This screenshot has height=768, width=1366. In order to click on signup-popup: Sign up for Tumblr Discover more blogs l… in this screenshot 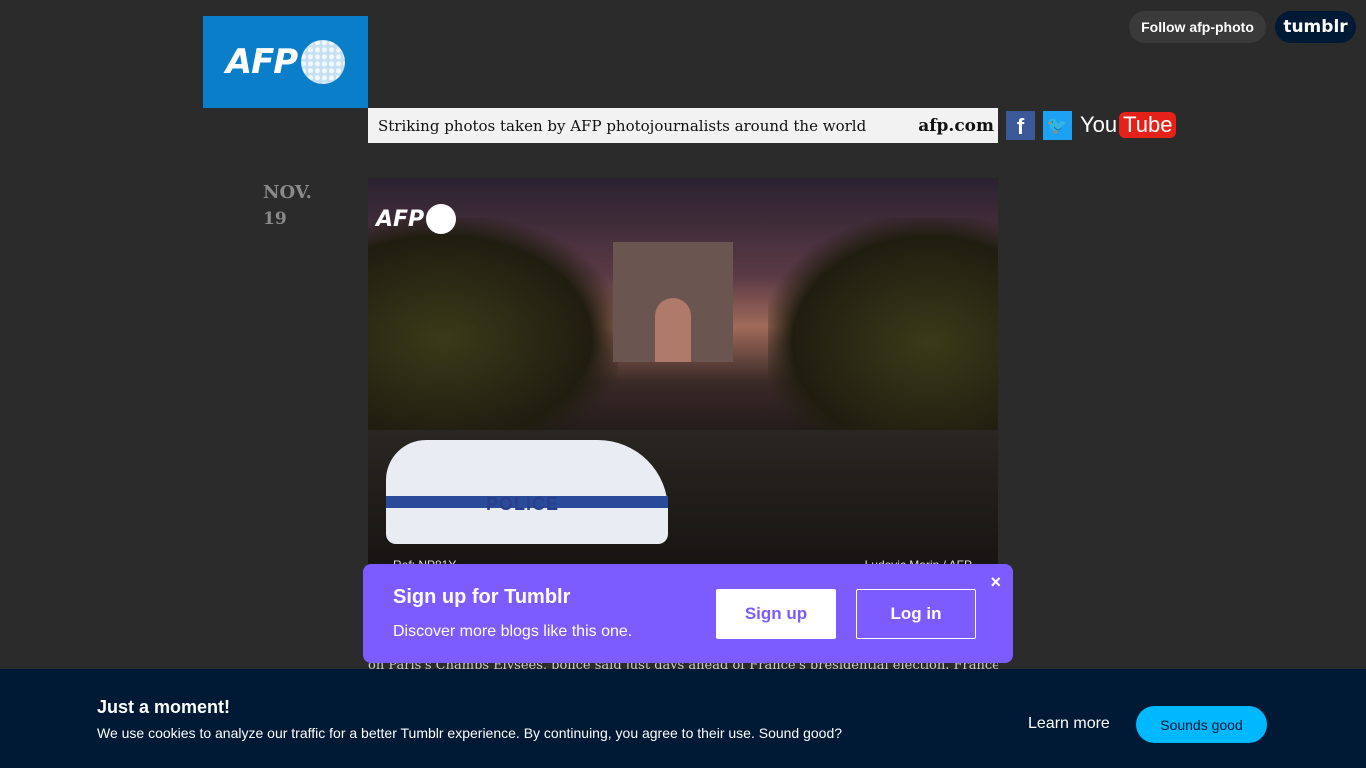, I will do `click(688, 613)`.